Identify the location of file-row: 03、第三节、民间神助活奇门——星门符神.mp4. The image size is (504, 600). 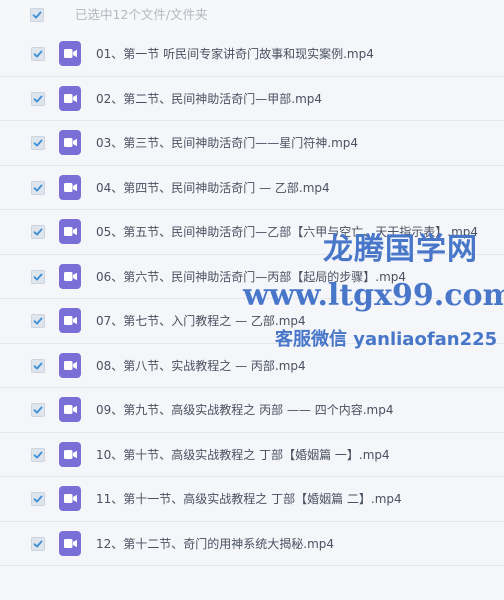
(252, 143).